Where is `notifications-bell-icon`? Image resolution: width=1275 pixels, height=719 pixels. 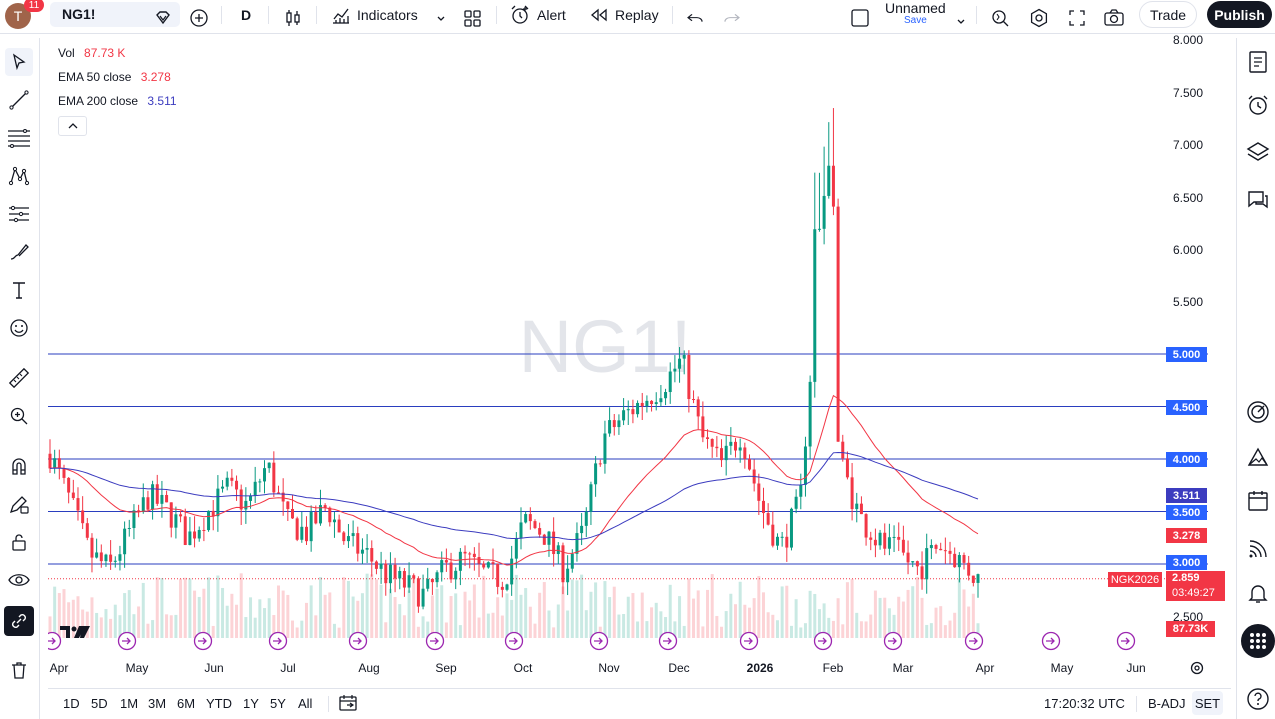 notifications-bell-icon is located at coordinates (1258, 593).